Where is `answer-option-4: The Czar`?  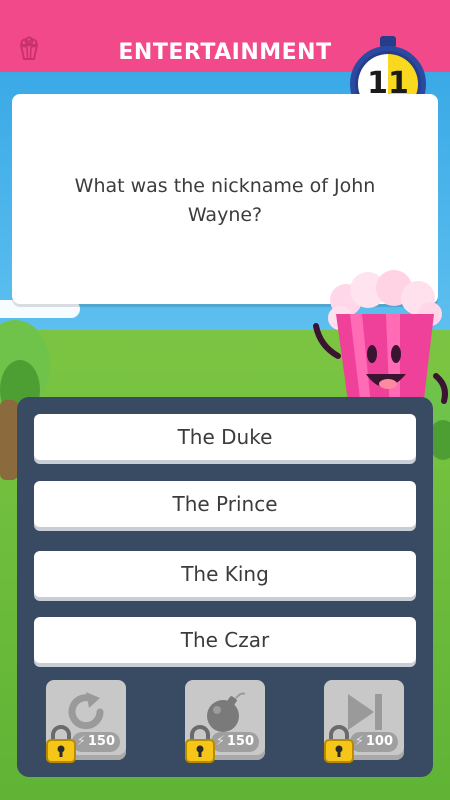 answer-option-4: The Czar is located at coordinates (225, 640).